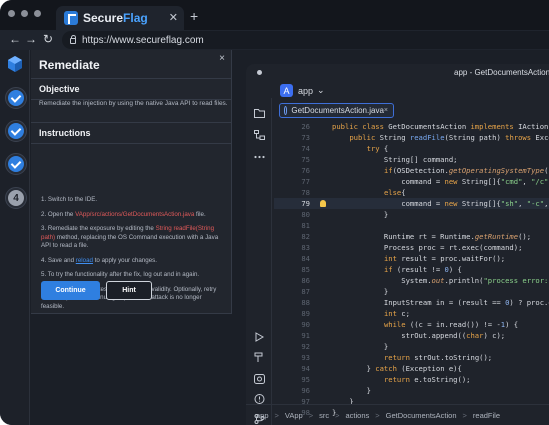 The width and height of the screenshot is (549, 425). I want to click on url-field: https://www.secureflag.com, so click(305, 40).